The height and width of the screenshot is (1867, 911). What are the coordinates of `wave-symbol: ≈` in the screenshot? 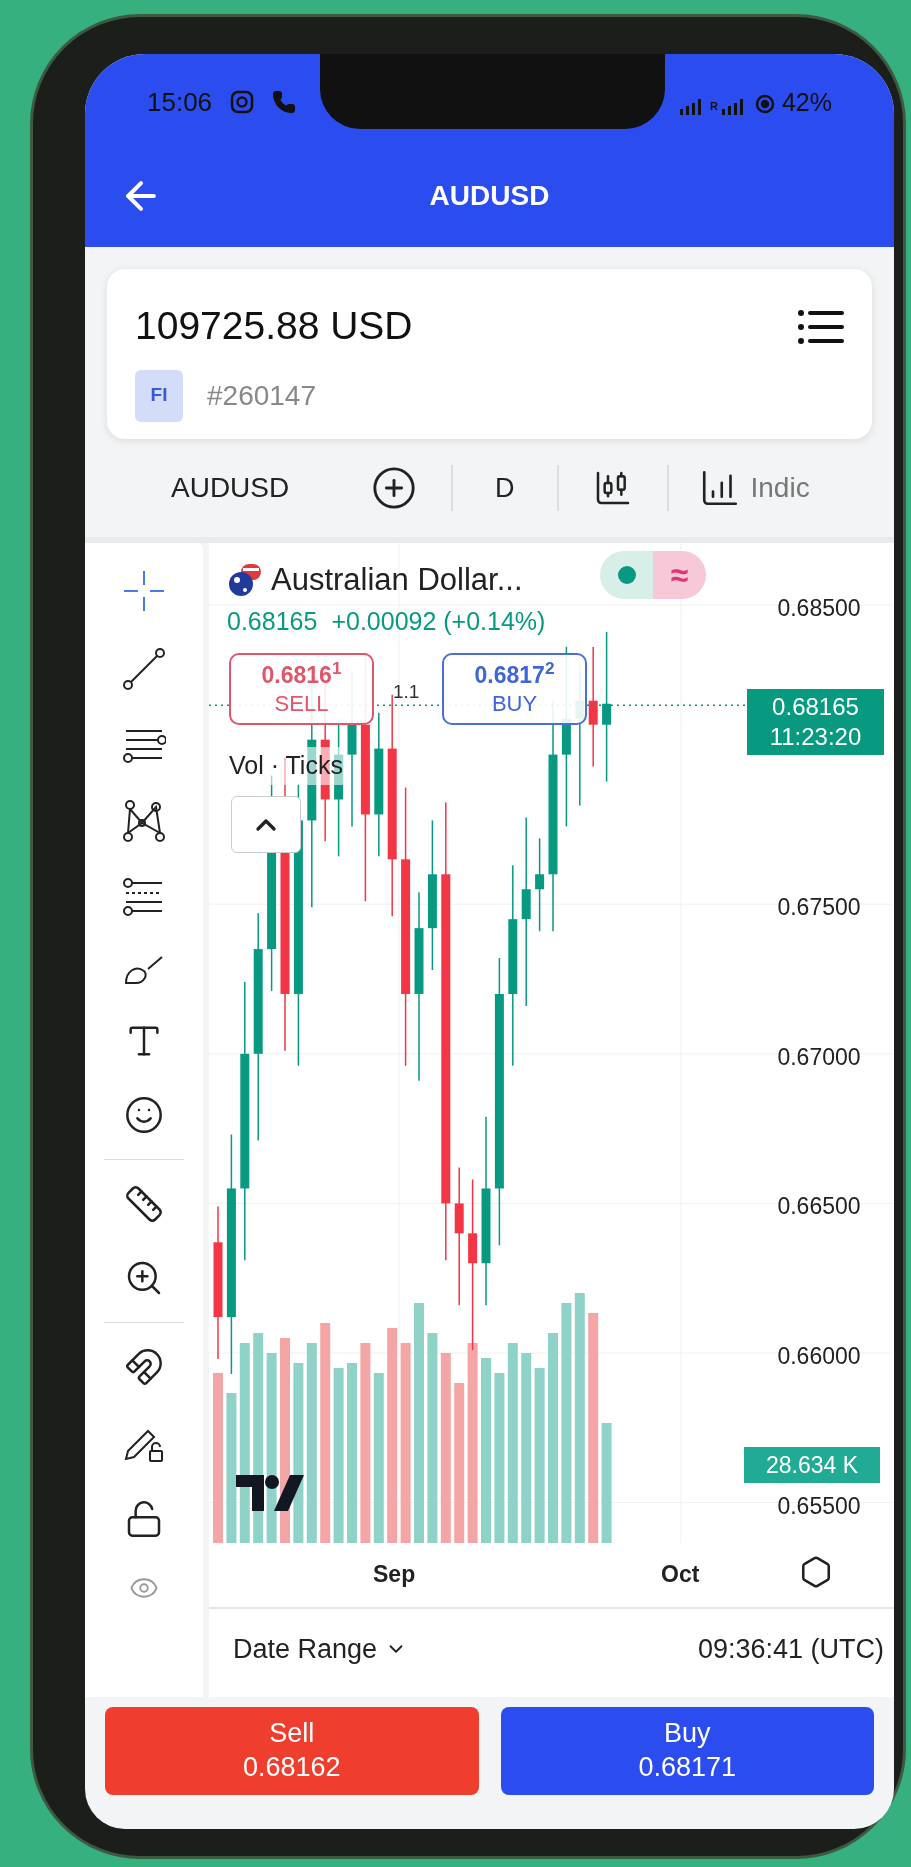 It's located at (679, 575).